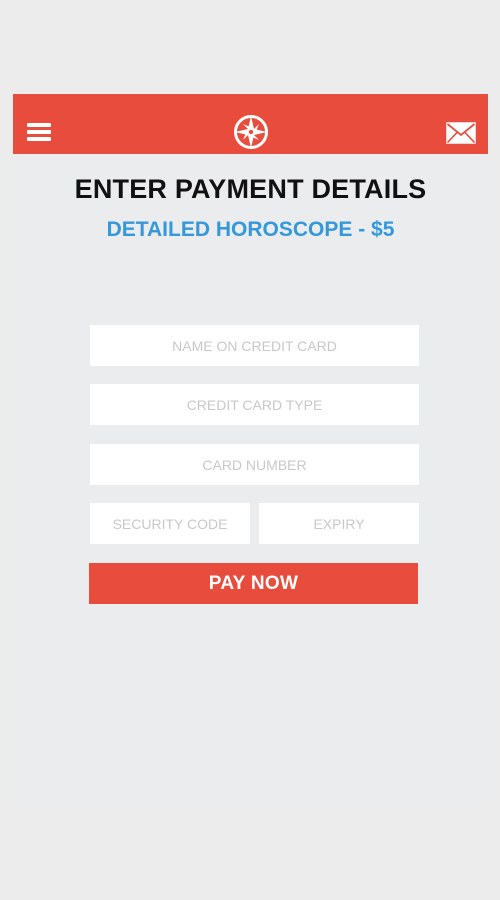 The height and width of the screenshot is (900, 500). Describe the element at coordinates (254, 404) in the screenshot. I see `card-type-input` at that location.